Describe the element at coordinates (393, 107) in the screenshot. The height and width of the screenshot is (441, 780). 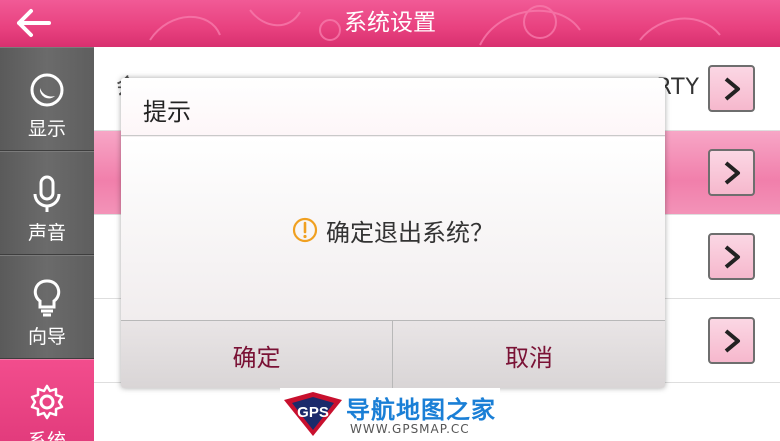
I see `dialog-header: 提示` at that location.